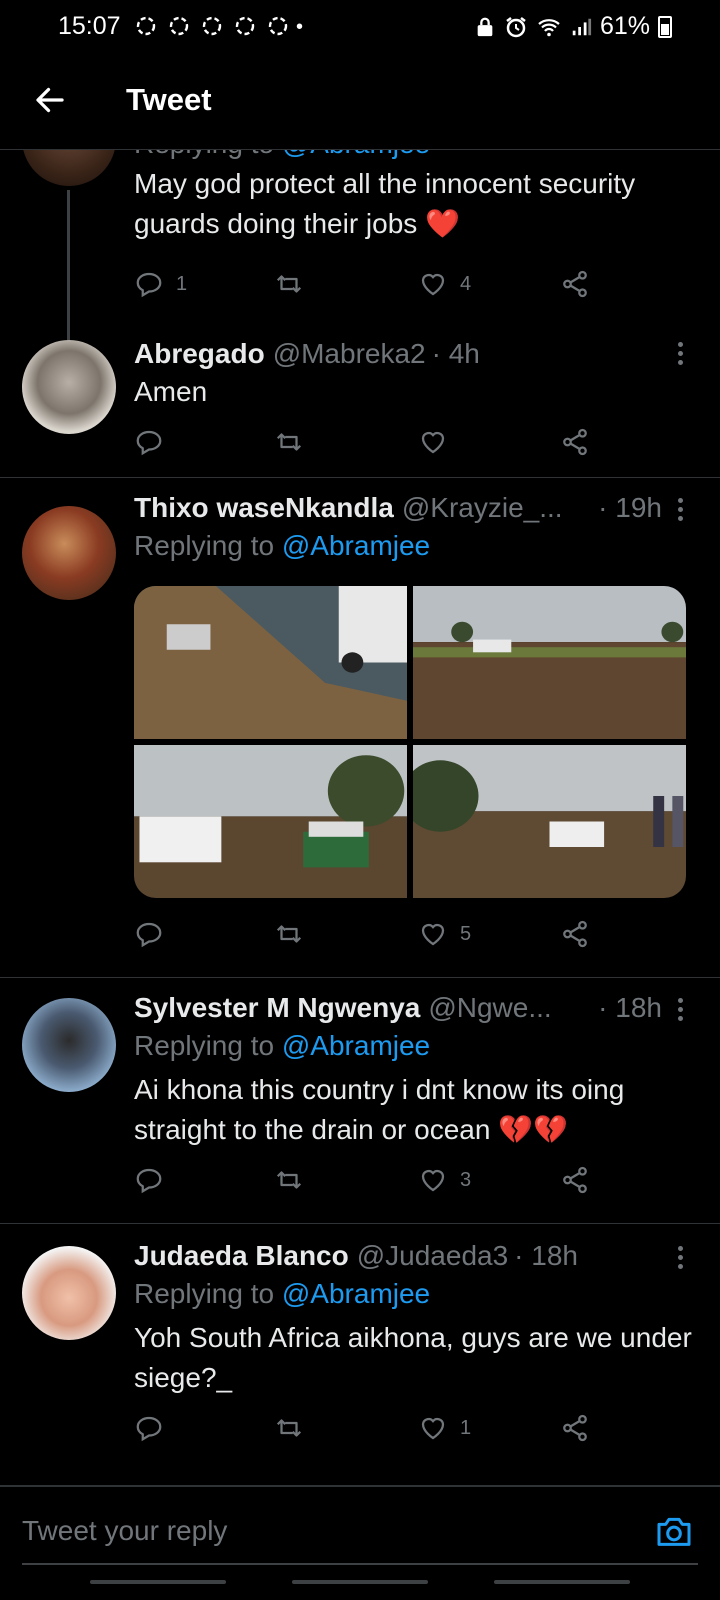 The width and height of the screenshot is (720, 1600). What do you see at coordinates (439, 442) in the screenshot?
I see `like-button` at bounding box center [439, 442].